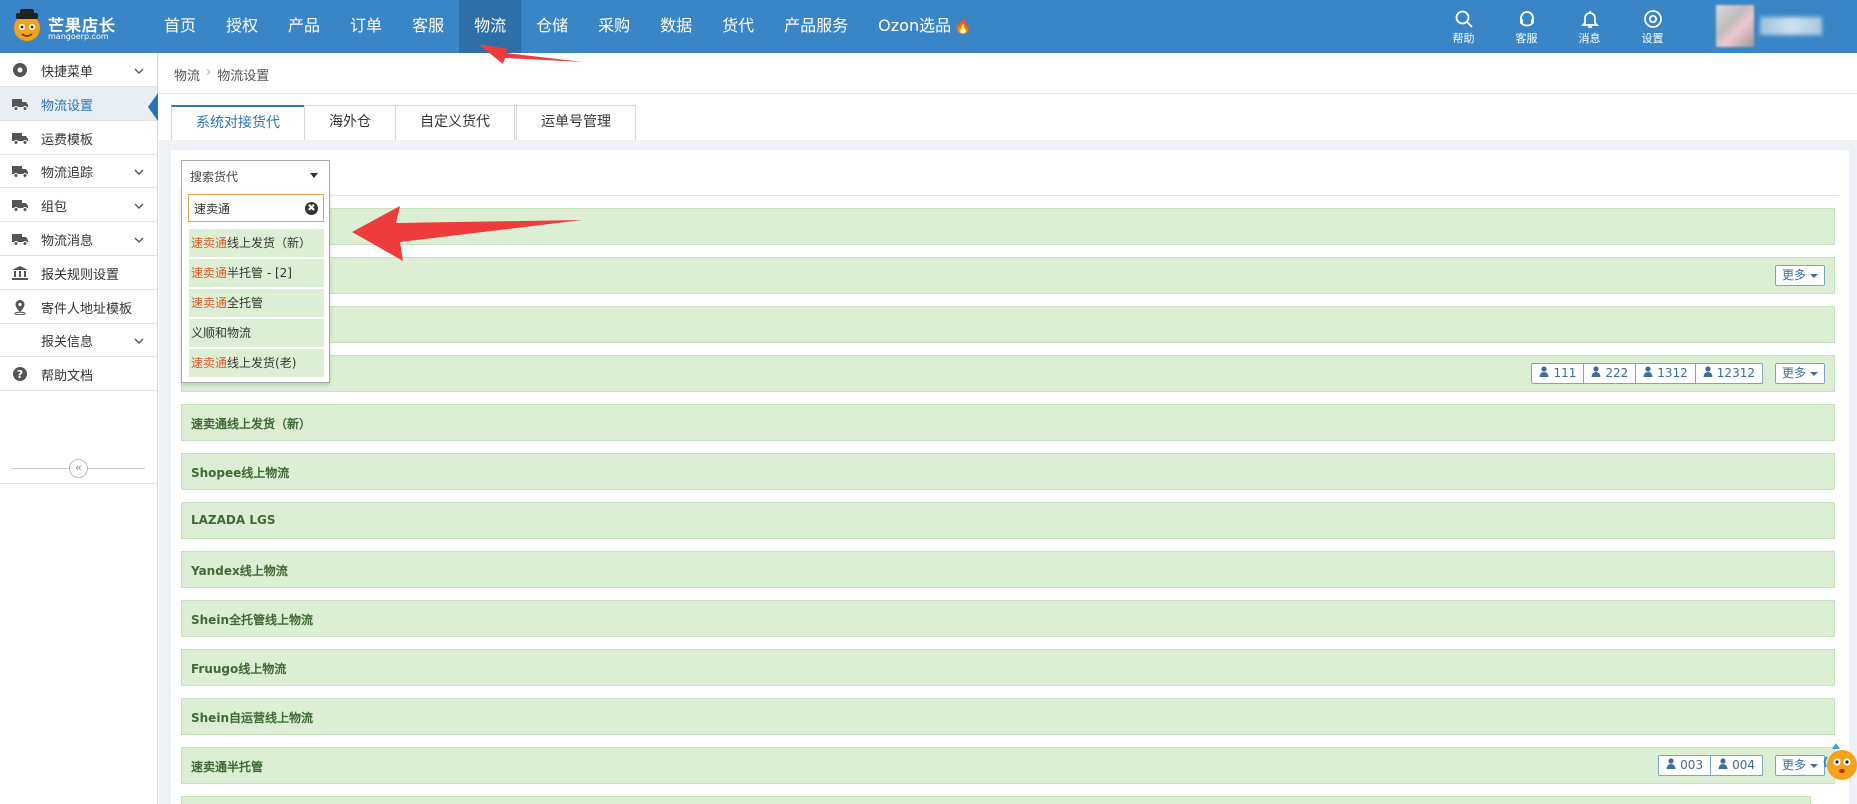  What do you see at coordinates (924, 26) in the screenshot?
I see `nav-item: Ozon选品 🔥` at bounding box center [924, 26].